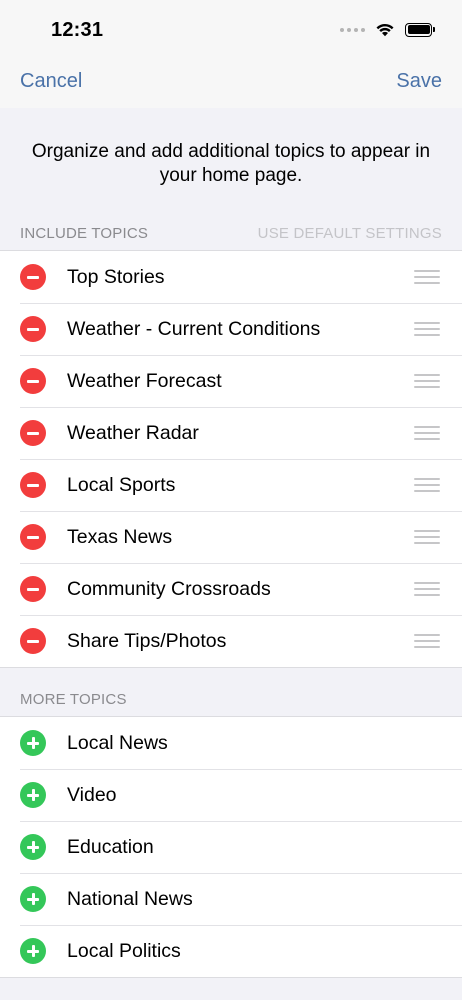  I want to click on topic-label: Share Tips/Photos, so click(147, 640).